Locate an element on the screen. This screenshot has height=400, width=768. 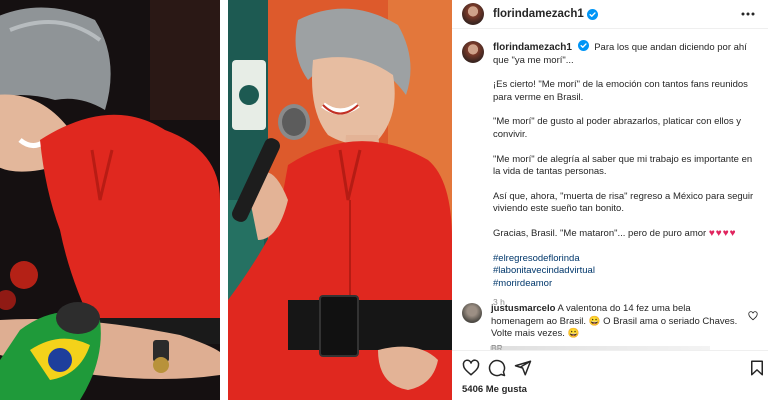
likes-count: 5406 Me gusta is located at coordinates (494, 389).